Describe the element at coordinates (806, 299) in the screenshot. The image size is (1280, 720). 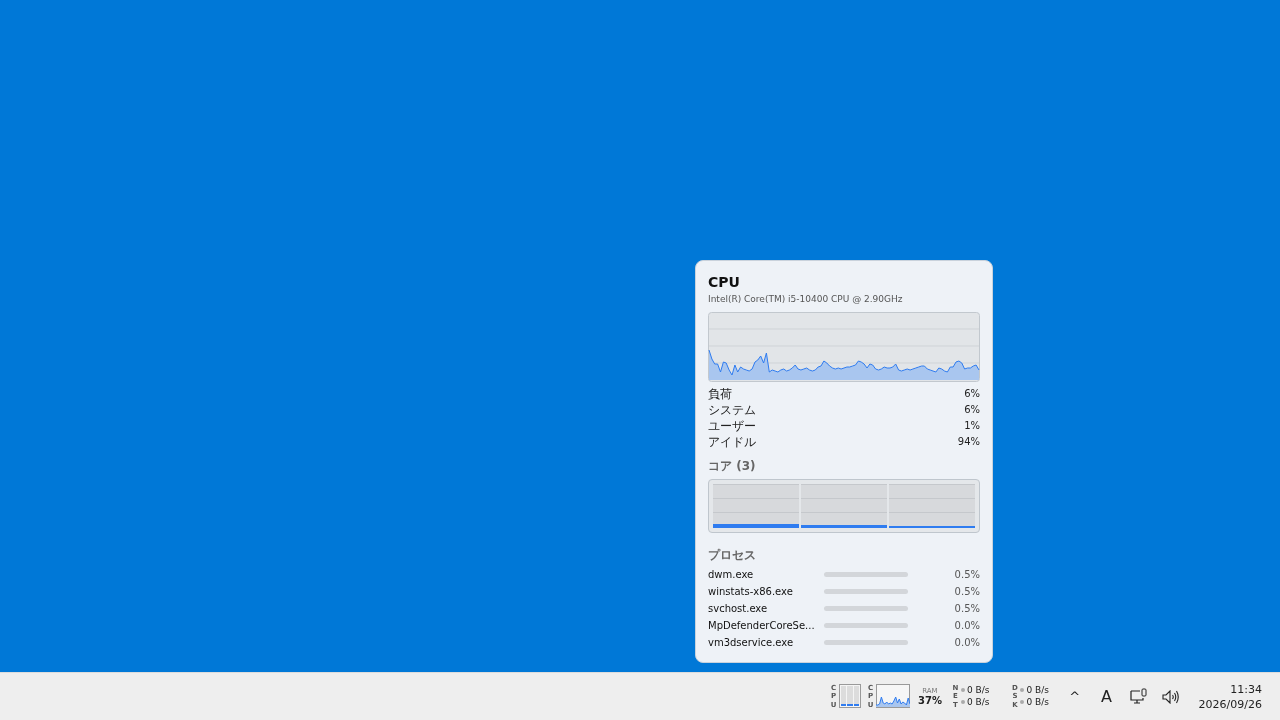
I see `cpu-model: Intel(R) Core(TM) i5-10400 CPU @ 2.90GHz` at that location.